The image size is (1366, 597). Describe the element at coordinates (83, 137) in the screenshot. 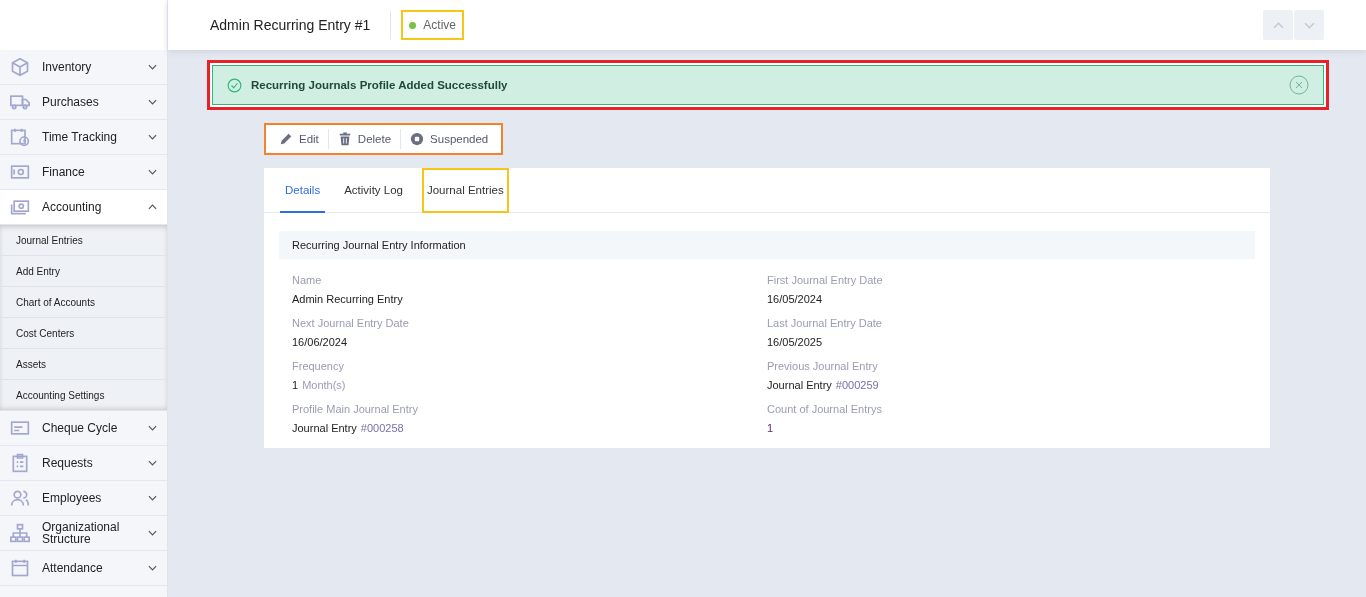

I see `sidebar-item: Time Tracking` at that location.